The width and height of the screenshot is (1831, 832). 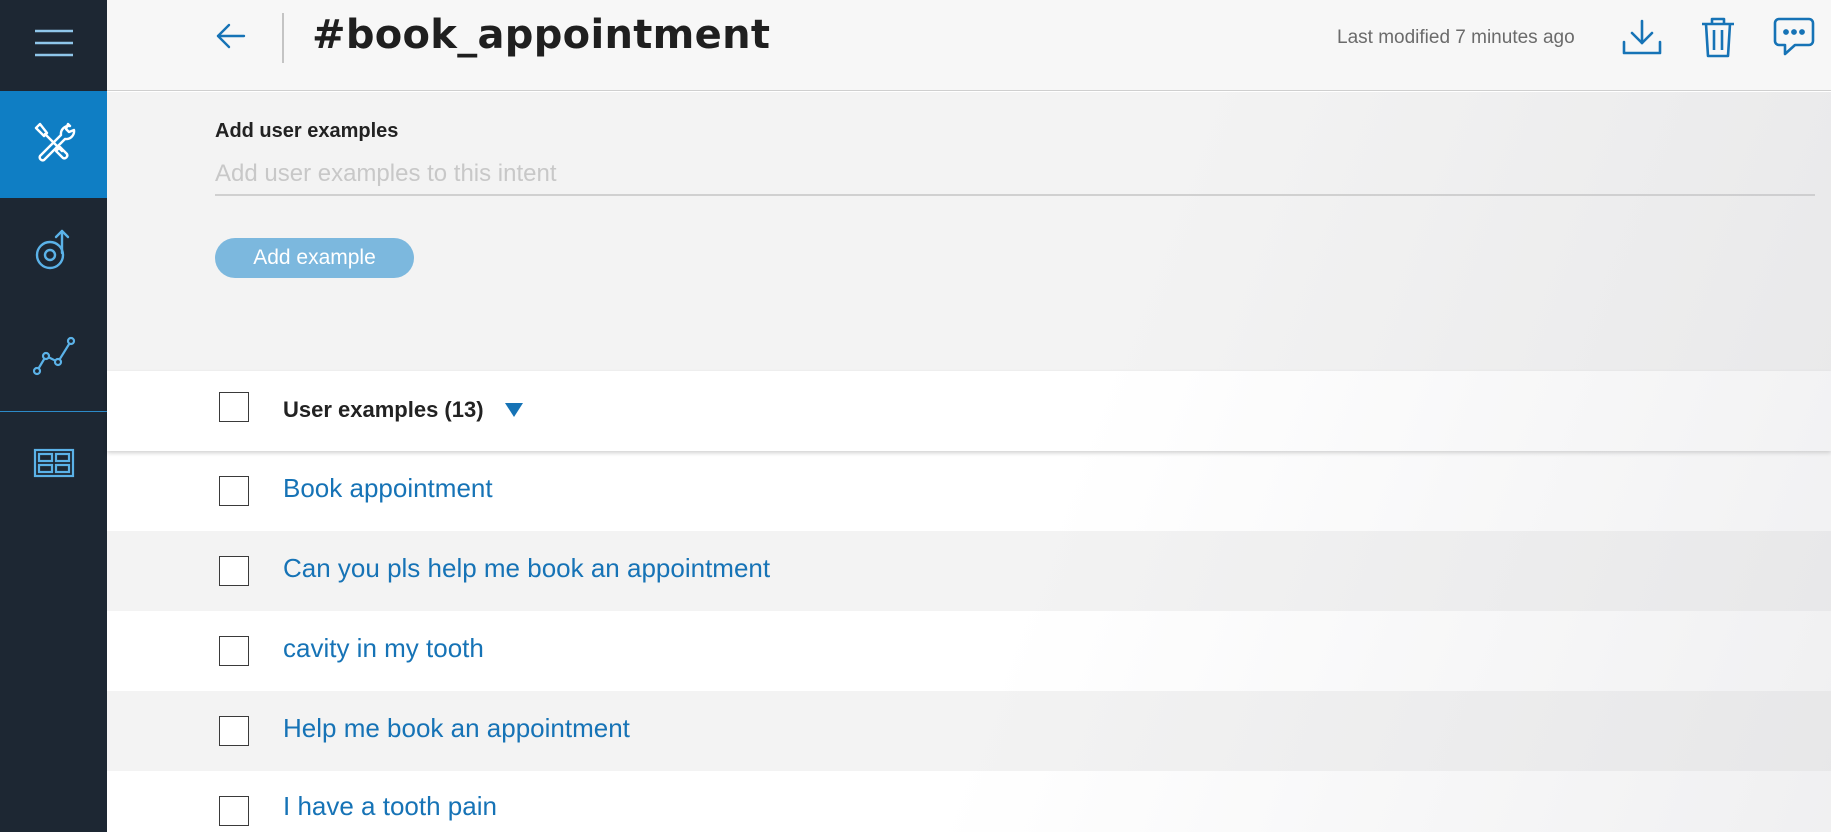 I want to click on page-title: #book_appointment, so click(x=541, y=35).